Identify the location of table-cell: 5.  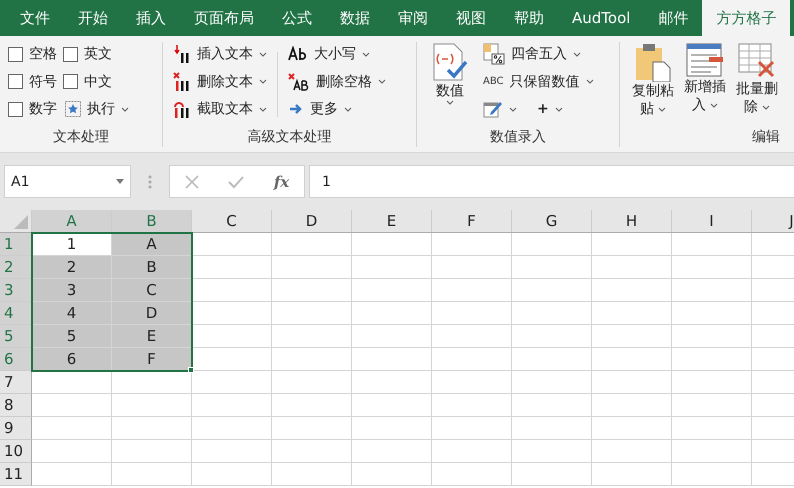
(72, 336).